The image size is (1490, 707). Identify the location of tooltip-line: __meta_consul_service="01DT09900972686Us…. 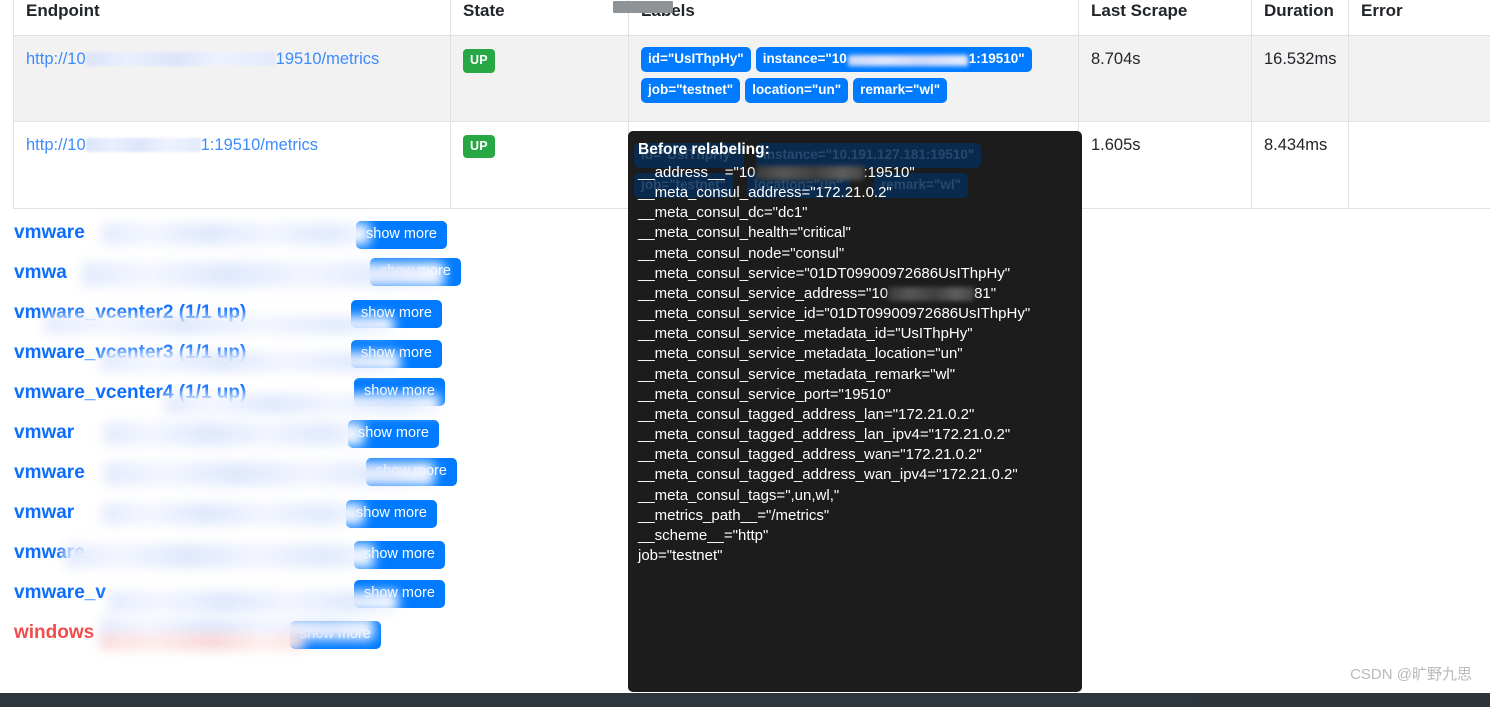
(824, 273).